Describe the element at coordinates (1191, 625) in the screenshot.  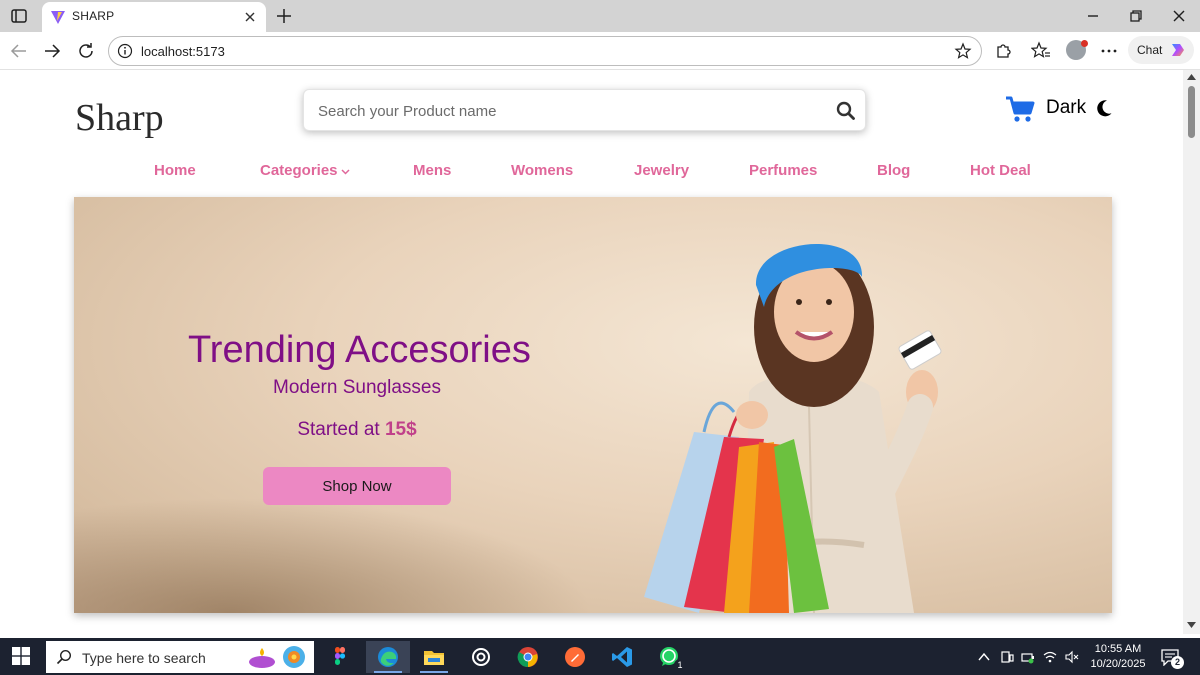
I see `scroll-down-arrow-icon` at that location.